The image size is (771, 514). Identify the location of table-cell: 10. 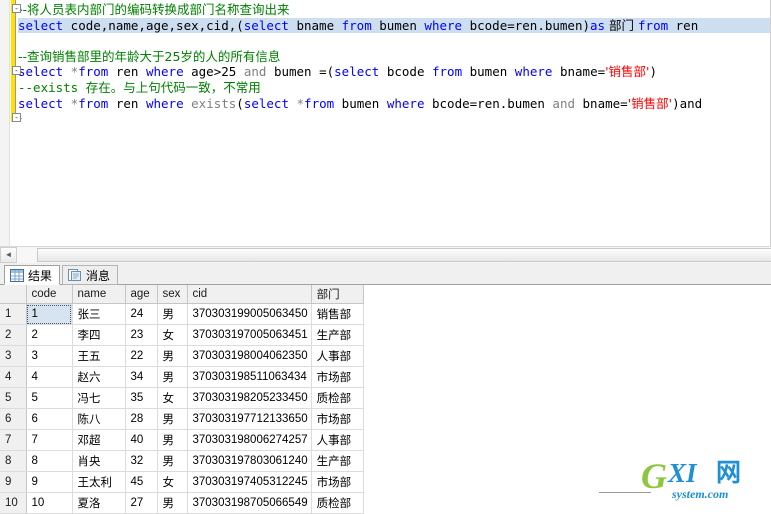
(49, 503).